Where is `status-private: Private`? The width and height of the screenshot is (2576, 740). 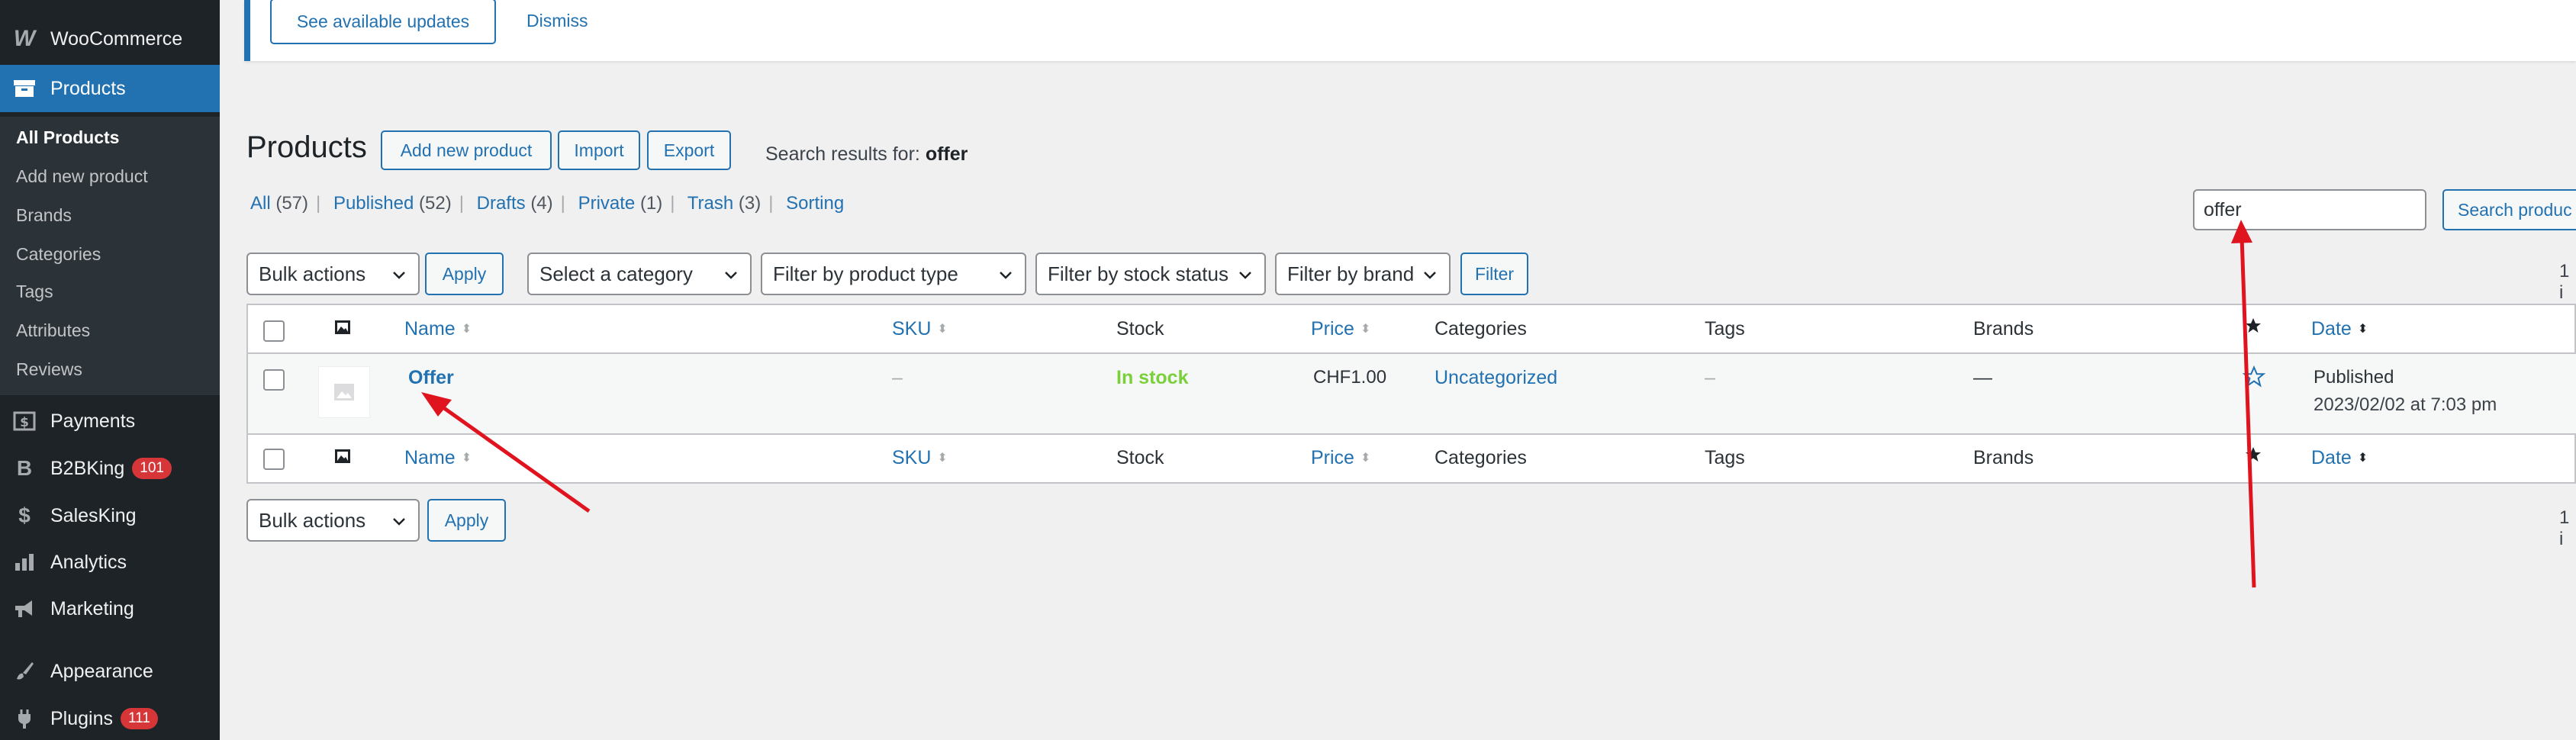
status-private: Private is located at coordinates (607, 203).